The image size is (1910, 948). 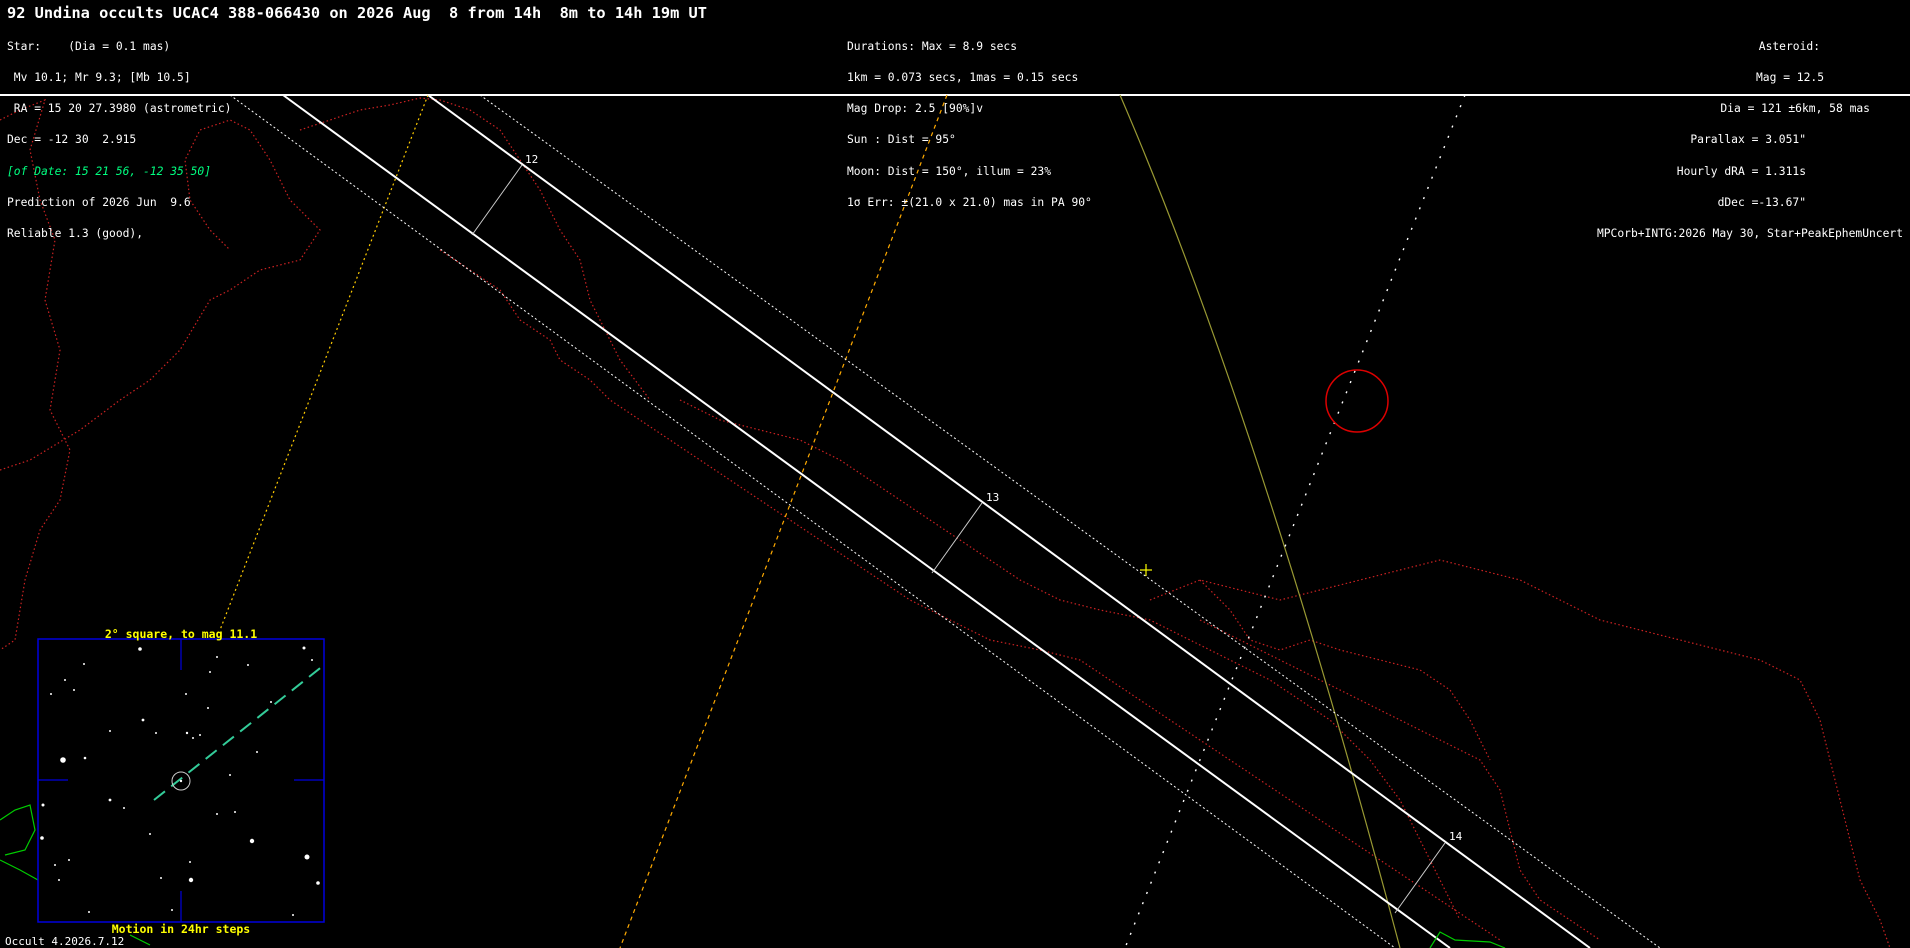 I want to click on star-info-line: Dec = -12 30 2.915, so click(x=72, y=140).